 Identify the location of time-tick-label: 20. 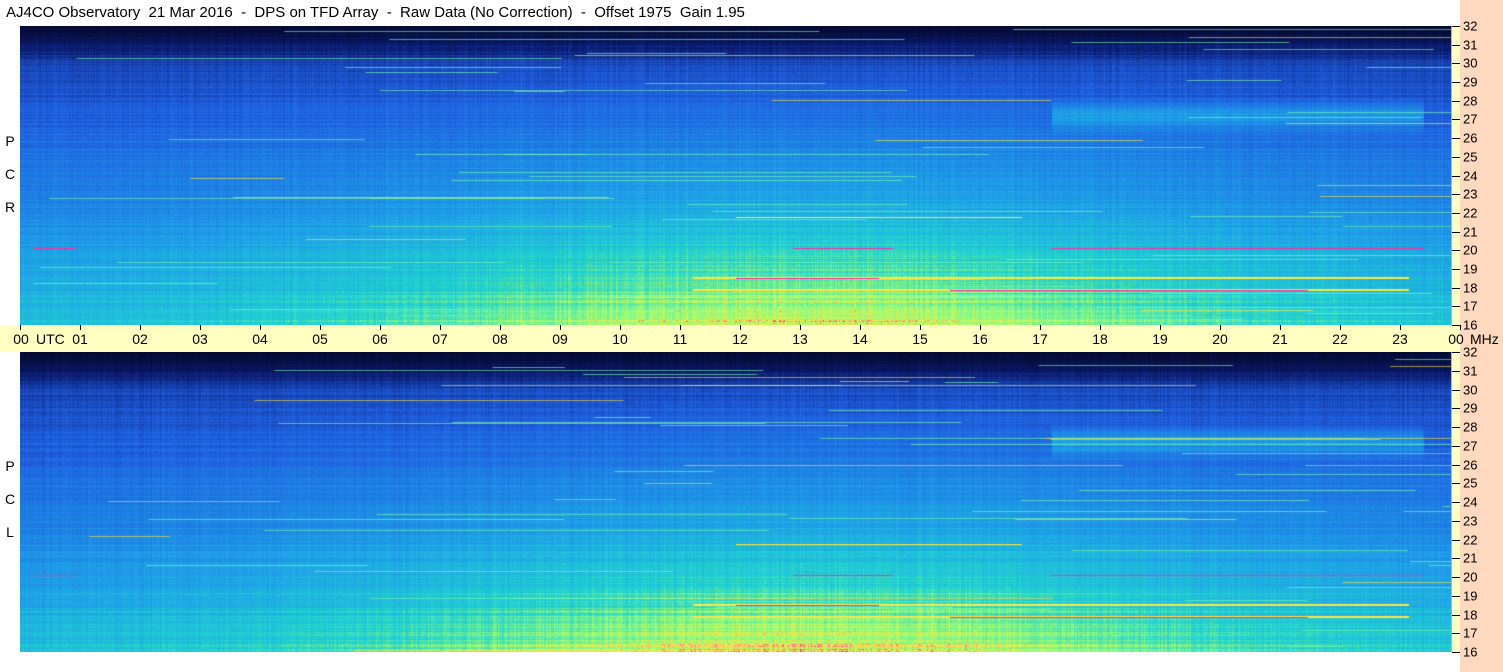
(1220, 339).